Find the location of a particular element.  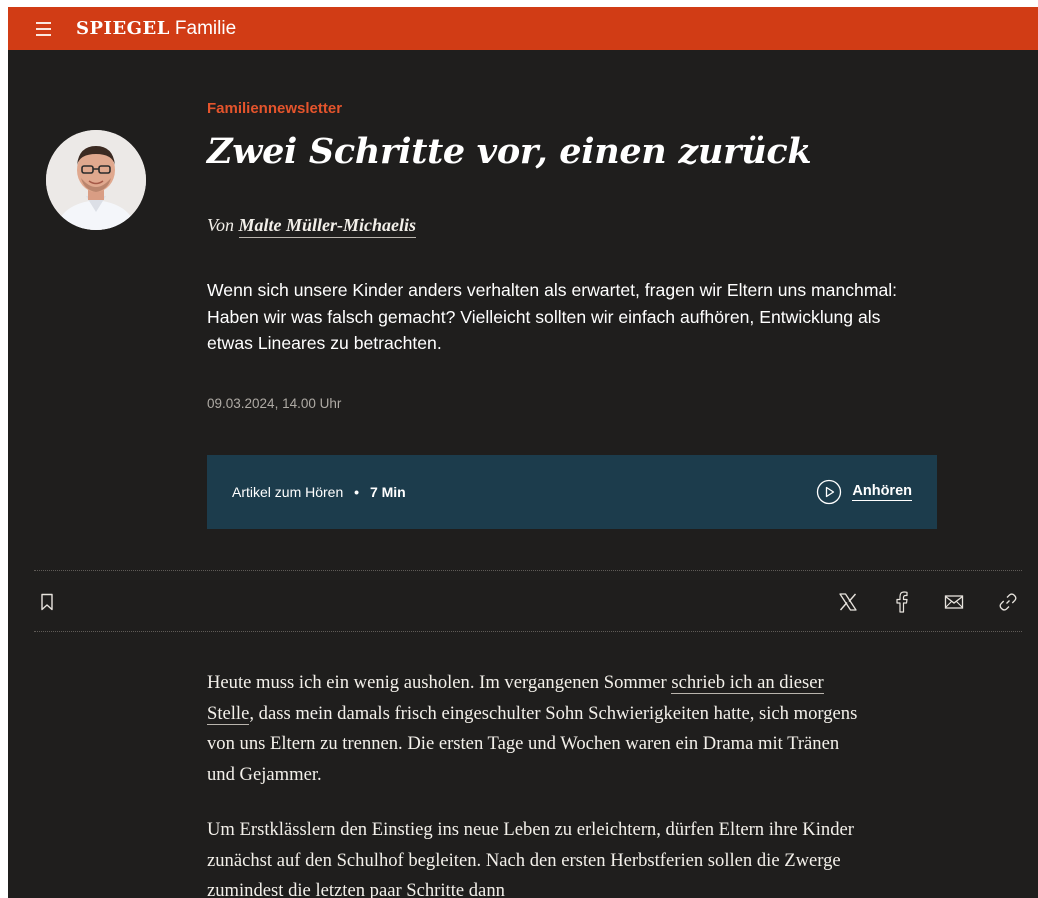

listen-label: Anhören is located at coordinates (882, 492).